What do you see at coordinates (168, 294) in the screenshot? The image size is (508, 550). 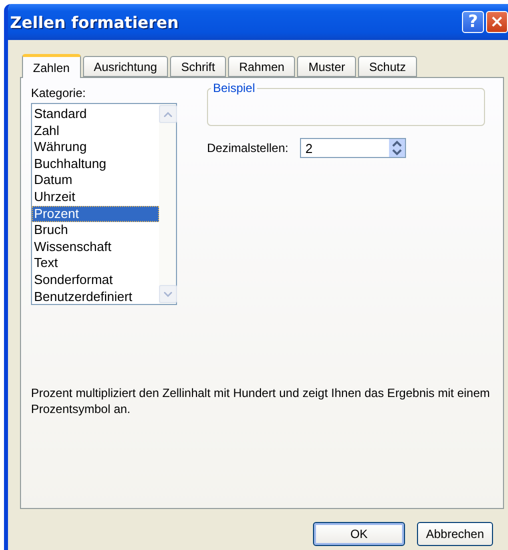 I see `scroll-down-button` at bounding box center [168, 294].